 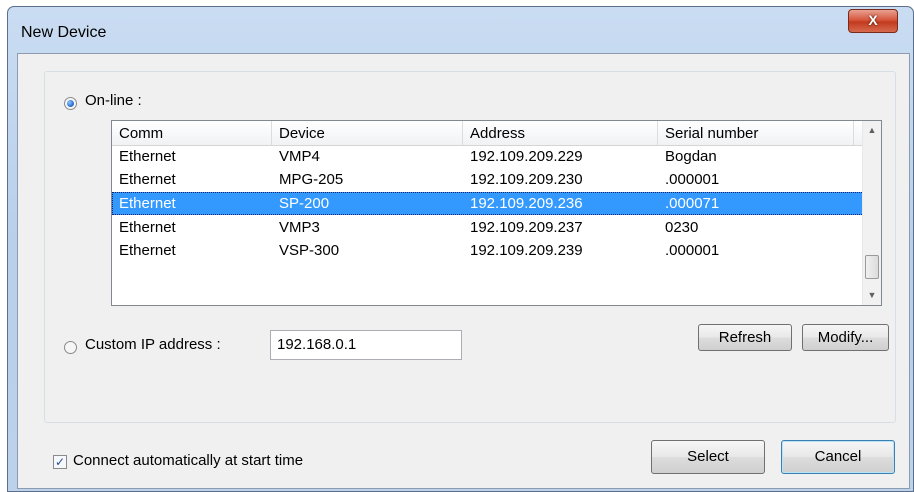 I want to click on select-button: Select, so click(x=708, y=457).